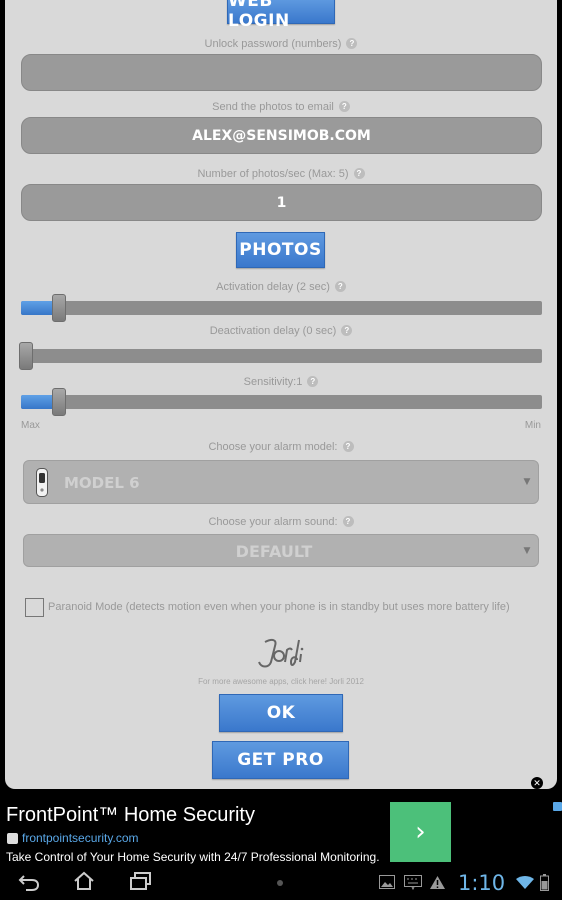  Describe the element at coordinates (532, 425) in the screenshot. I see `sensitivity-min-label: Min` at that location.